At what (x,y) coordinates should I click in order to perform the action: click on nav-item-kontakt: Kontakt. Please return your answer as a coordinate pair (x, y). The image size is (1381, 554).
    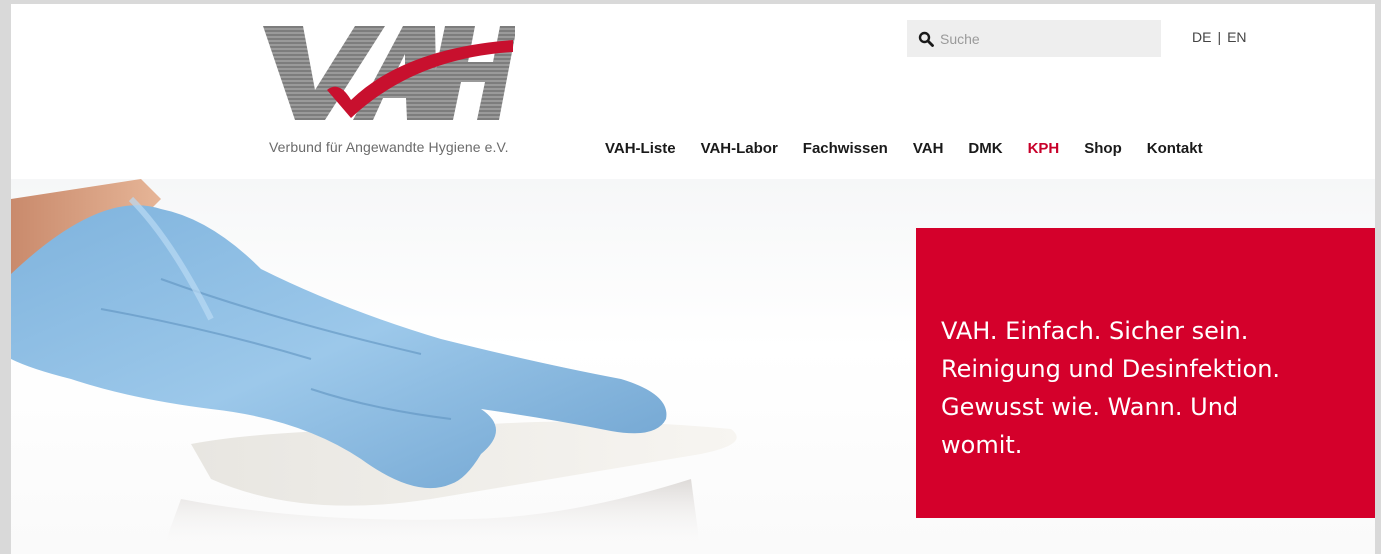
    Looking at the image, I should click on (1175, 148).